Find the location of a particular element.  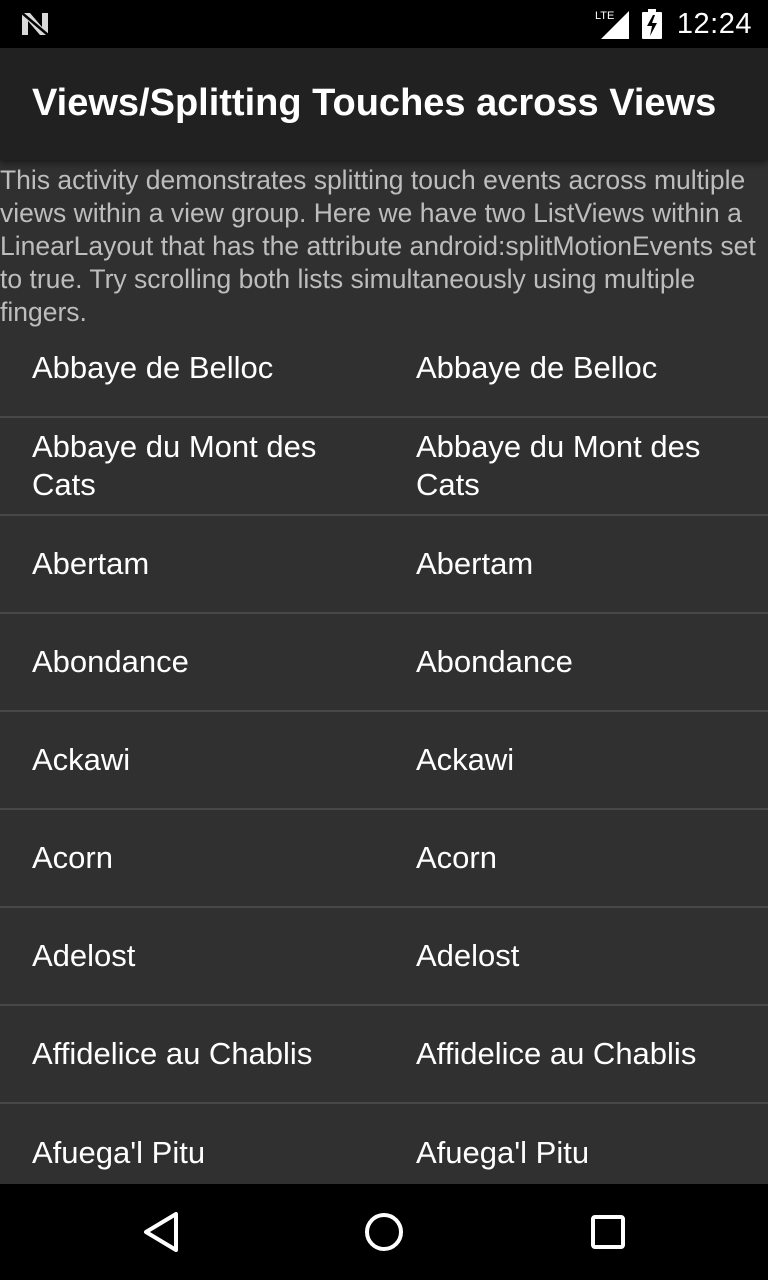

status-bar: LTE 12:24 is located at coordinates (384, 24).